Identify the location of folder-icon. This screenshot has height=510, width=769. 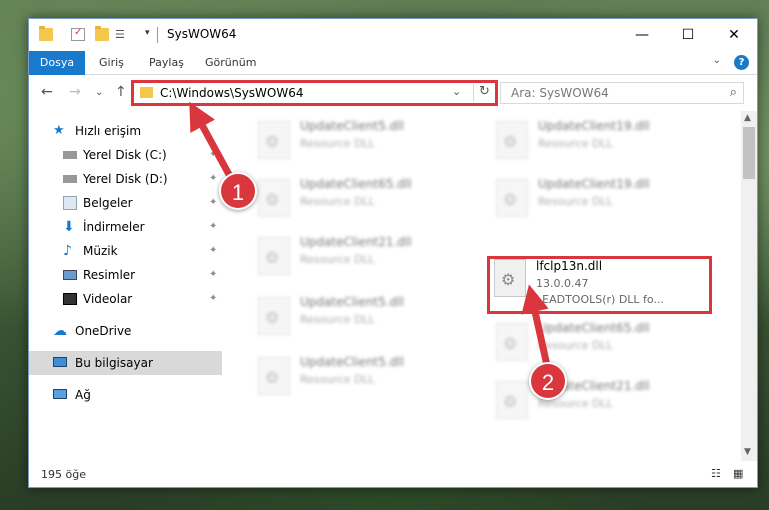
(46, 33).